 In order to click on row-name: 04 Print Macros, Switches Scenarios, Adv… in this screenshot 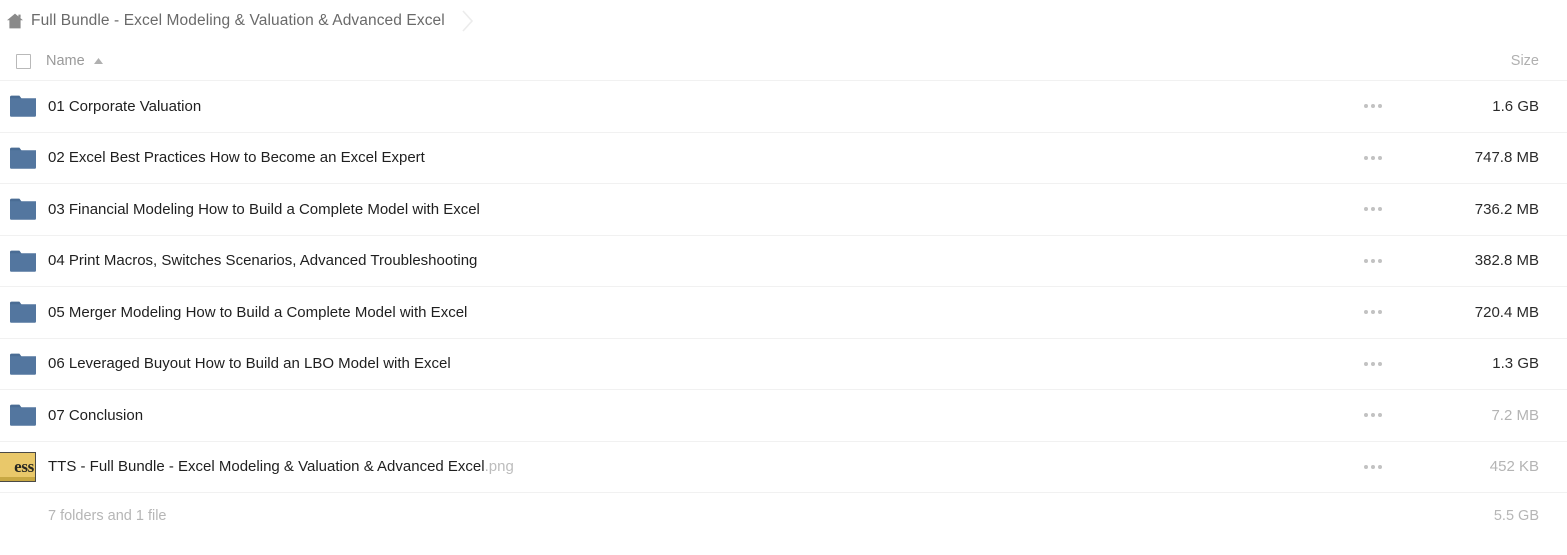, I will do `click(694, 260)`.